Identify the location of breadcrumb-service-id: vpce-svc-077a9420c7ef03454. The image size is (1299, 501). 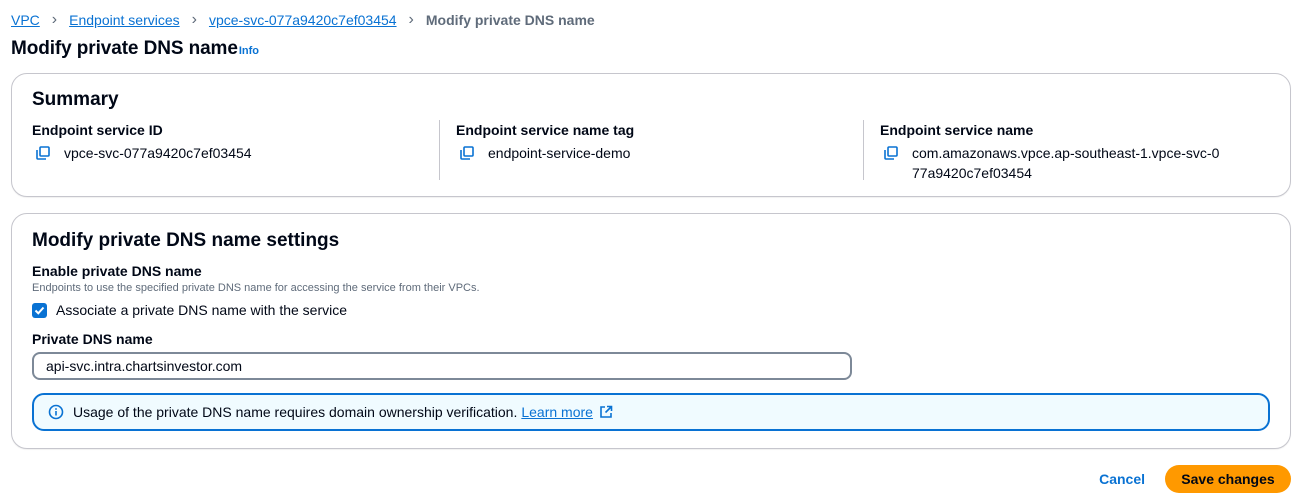
(303, 20).